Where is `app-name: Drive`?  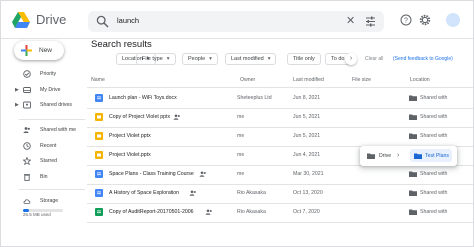
app-name: Drive is located at coordinates (51, 19).